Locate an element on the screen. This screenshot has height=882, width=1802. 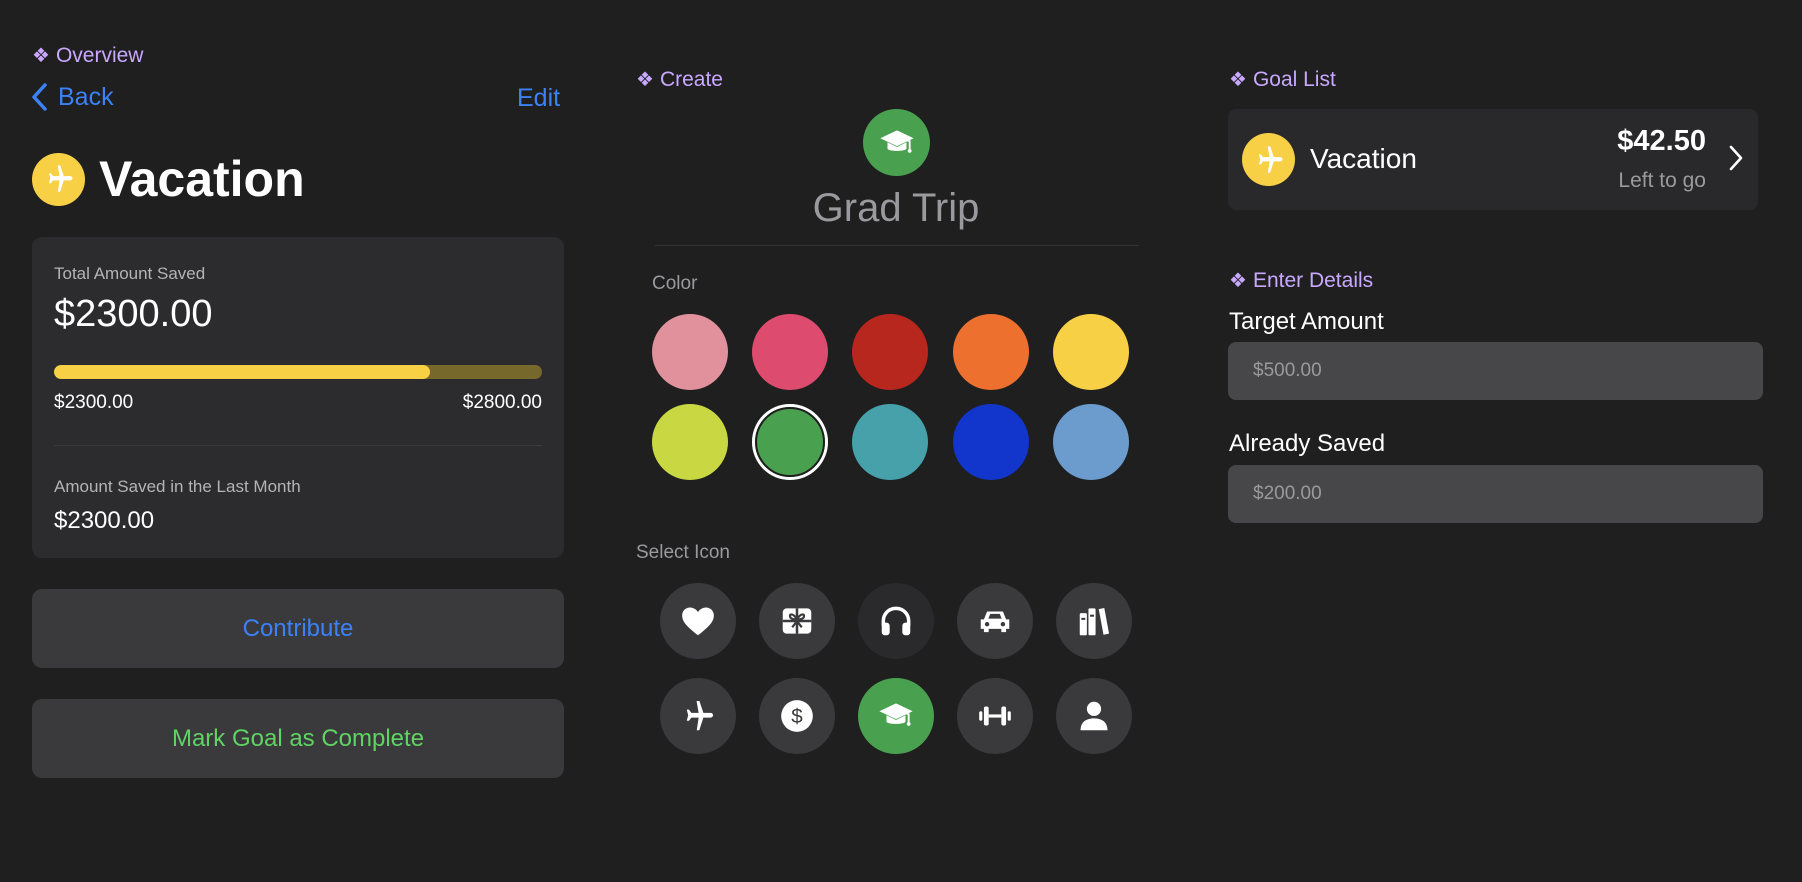
goal-list-item: Vacation $42.50 Left to go is located at coordinates (1493, 159).